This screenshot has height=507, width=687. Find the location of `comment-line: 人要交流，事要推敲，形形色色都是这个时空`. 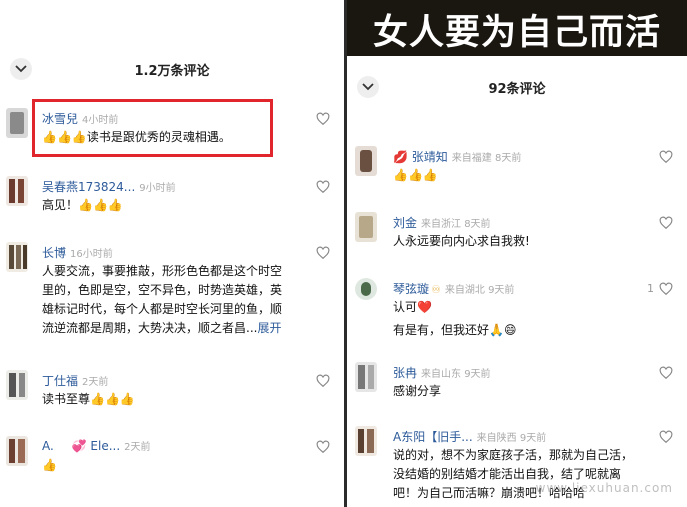

comment-line: 人要交流，事要推敲，形形色色都是这个时空 is located at coordinates (162, 271).